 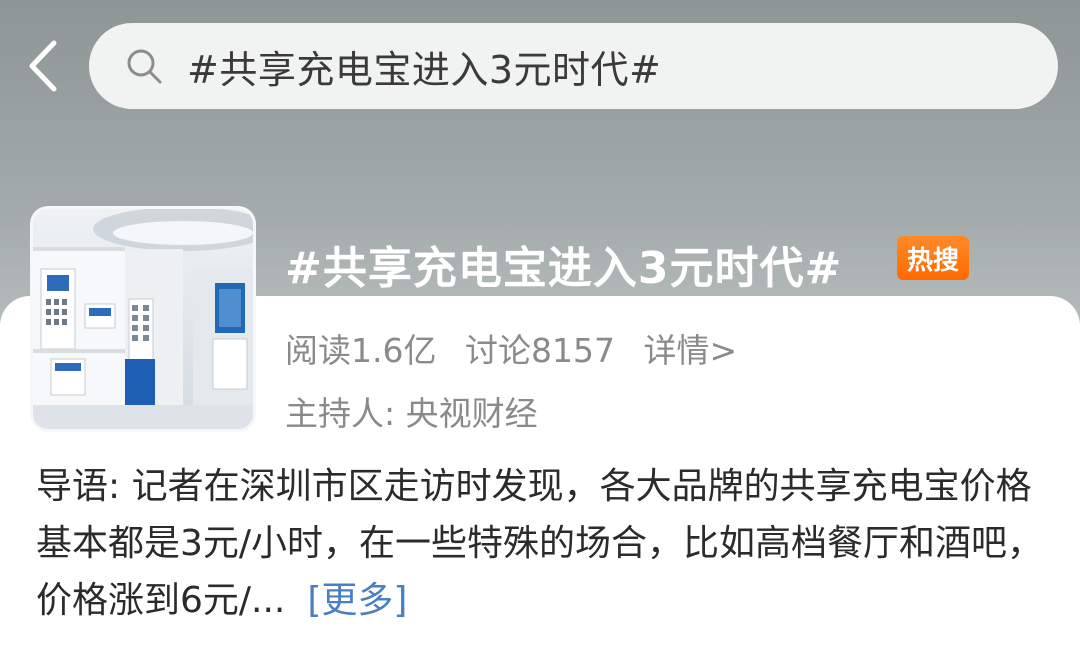 What do you see at coordinates (411, 413) in the screenshot?
I see `topic-host: 主持人: 央视财经` at bounding box center [411, 413].